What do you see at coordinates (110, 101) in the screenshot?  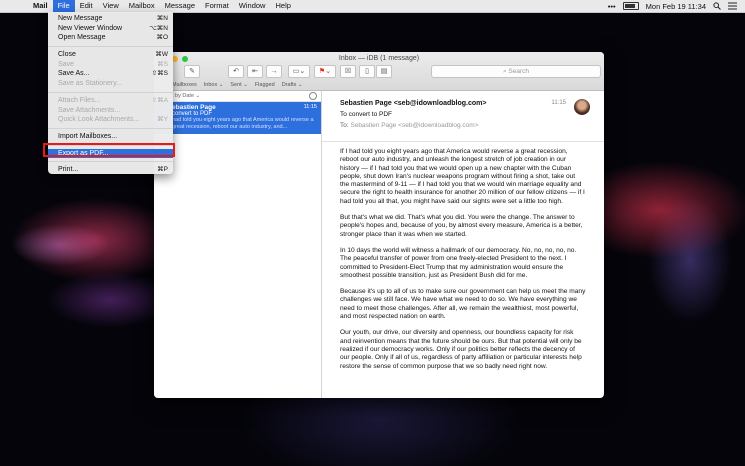 I see `menu-item-attach-files: Attach Files... ⇧⌘A` at bounding box center [110, 101].